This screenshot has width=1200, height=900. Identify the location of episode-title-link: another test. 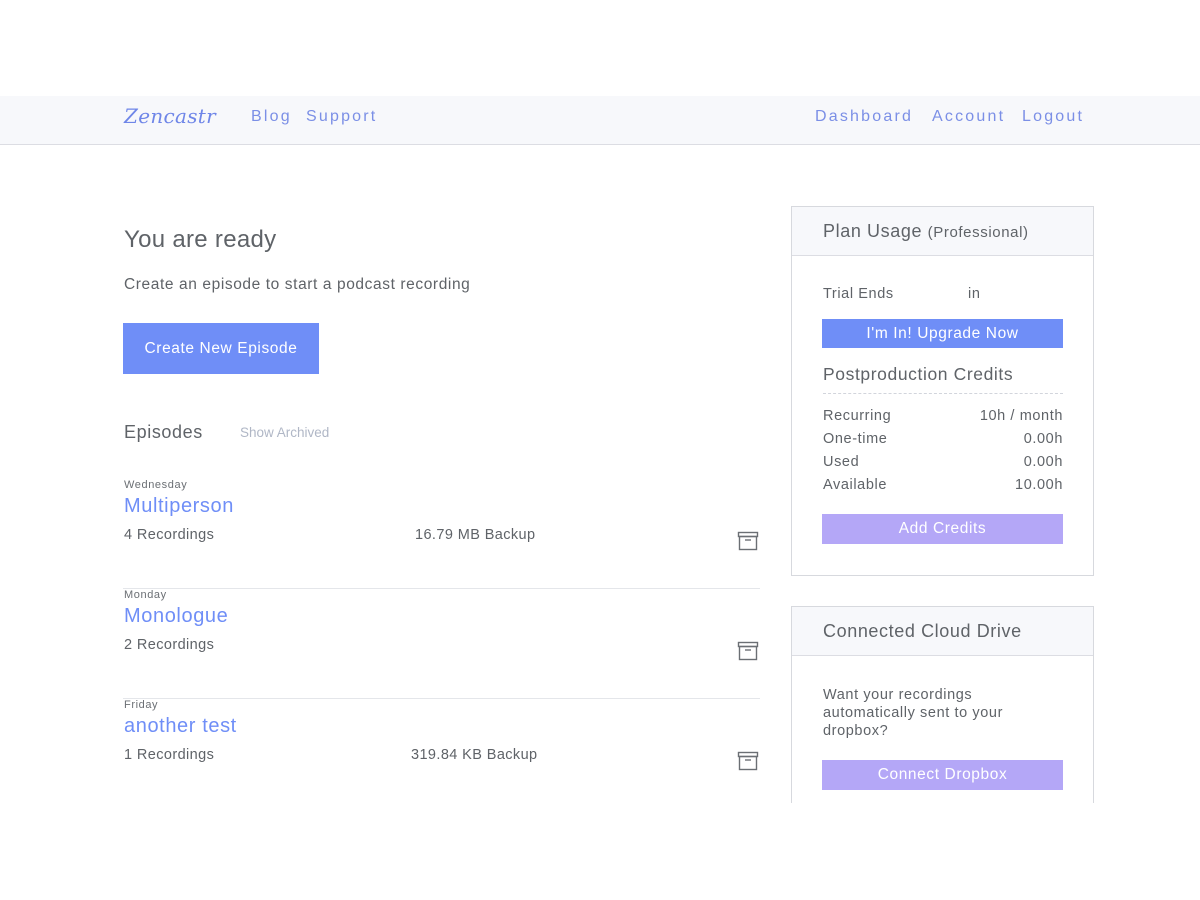
(180, 726).